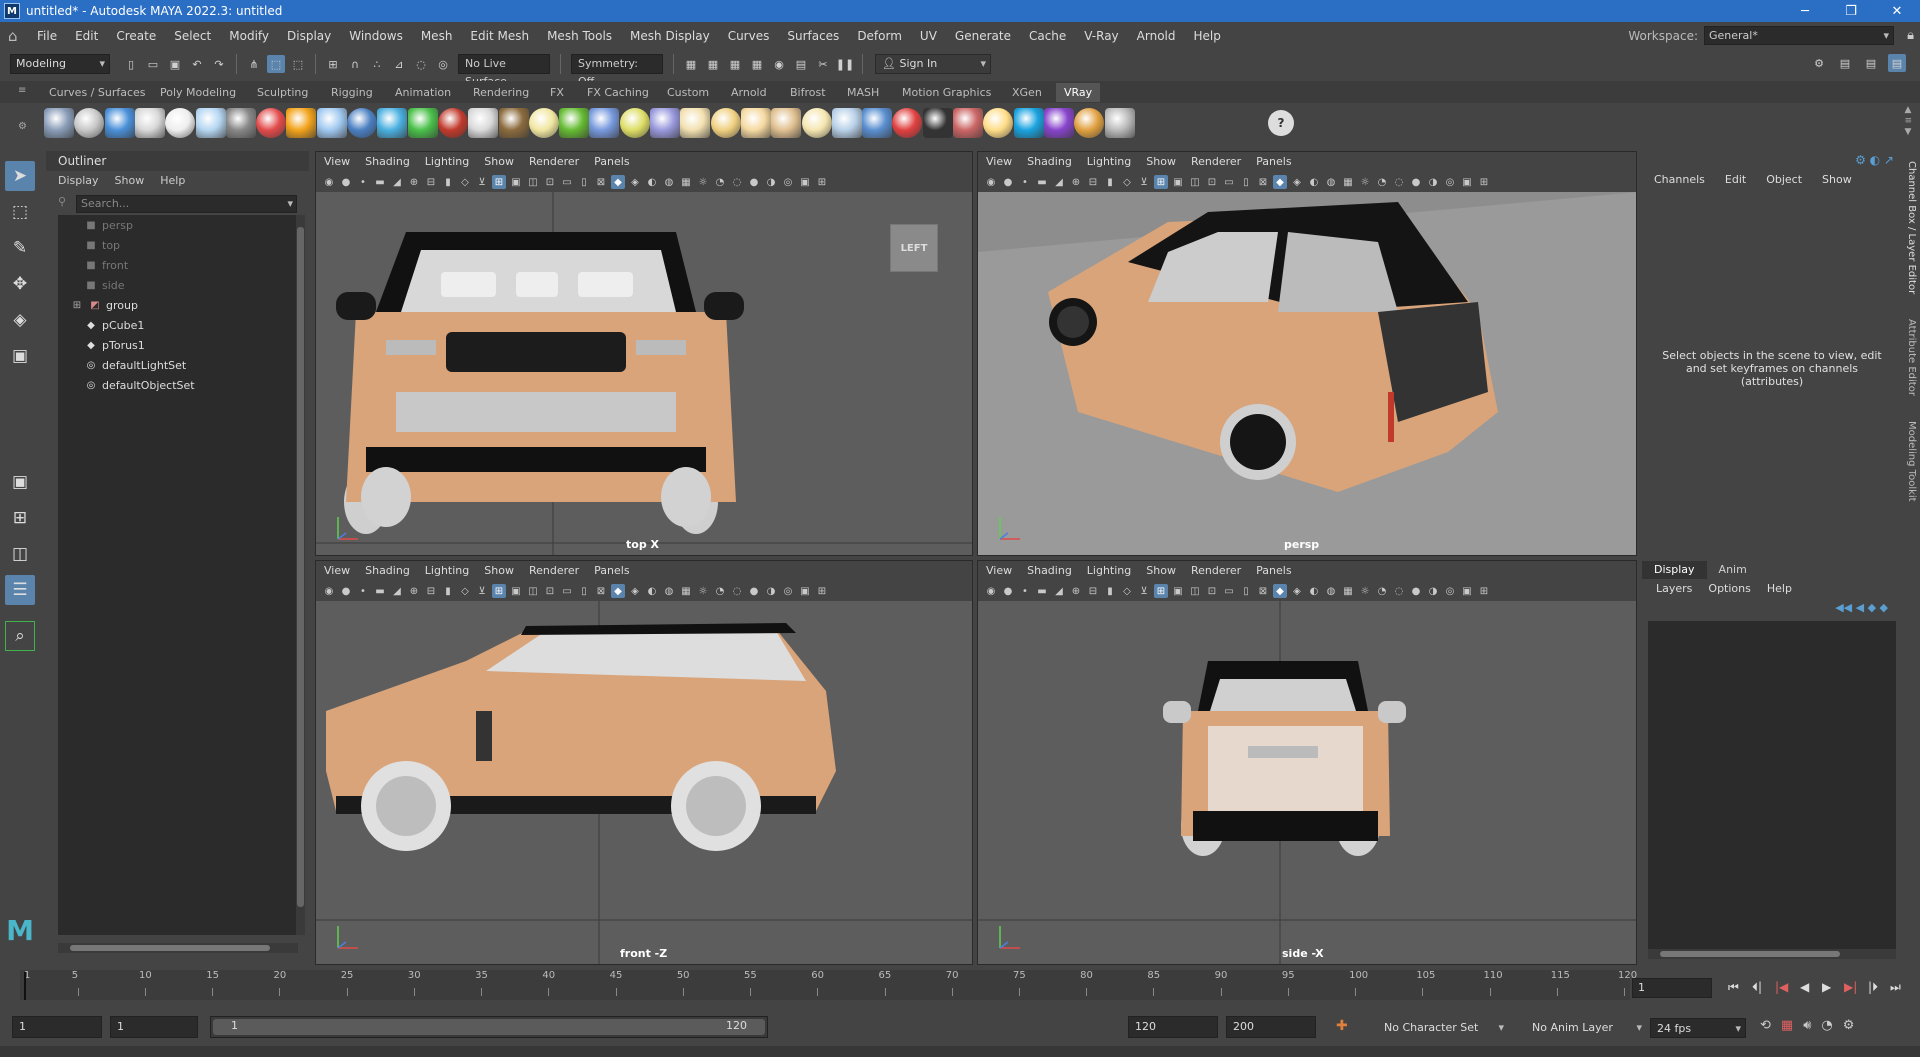  Describe the element at coordinates (1826, 1025) in the screenshot. I see `playback-speed-icon: ◔` at that location.